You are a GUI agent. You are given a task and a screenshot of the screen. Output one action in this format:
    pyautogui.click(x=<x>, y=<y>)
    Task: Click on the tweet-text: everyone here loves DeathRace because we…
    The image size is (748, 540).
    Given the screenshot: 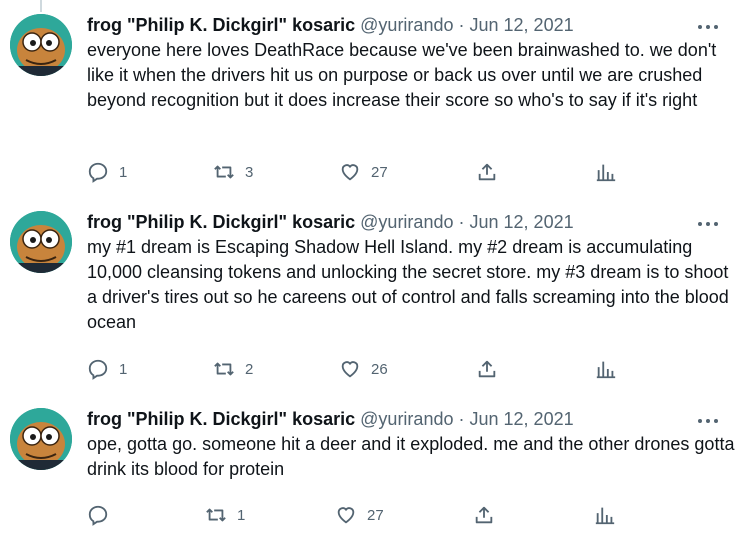 What is the action you would take?
    pyautogui.click(x=402, y=75)
    